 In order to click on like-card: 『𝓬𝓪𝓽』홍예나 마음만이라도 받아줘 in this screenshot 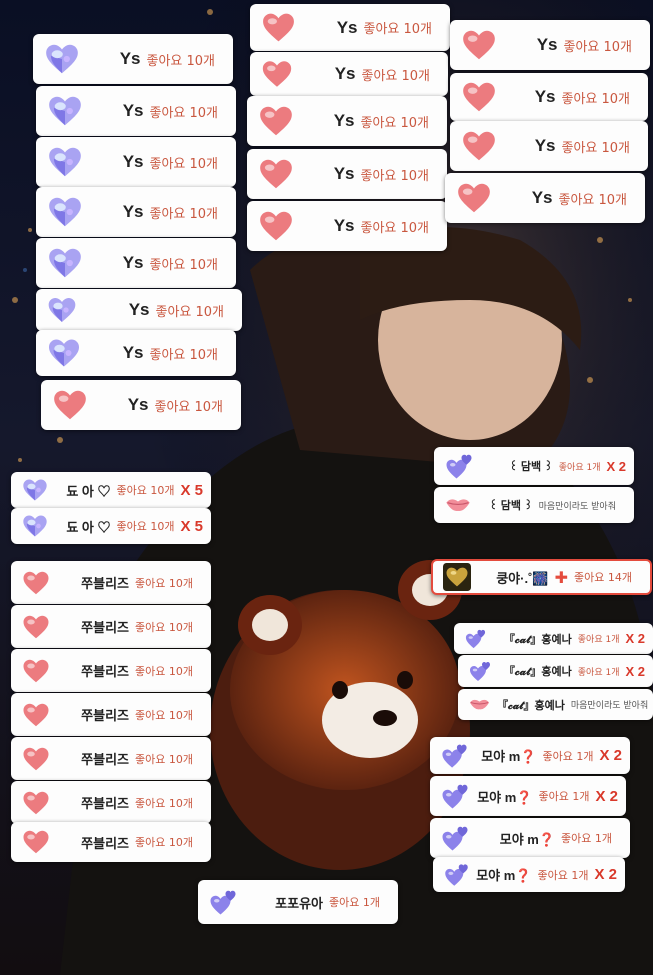, I will do `click(555, 704)`.